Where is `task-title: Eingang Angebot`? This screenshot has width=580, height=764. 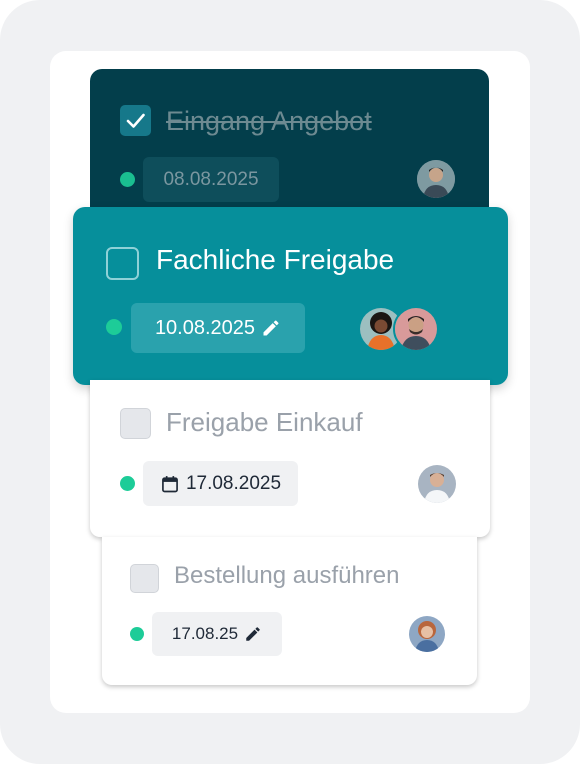 task-title: Eingang Angebot is located at coordinates (269, 121).